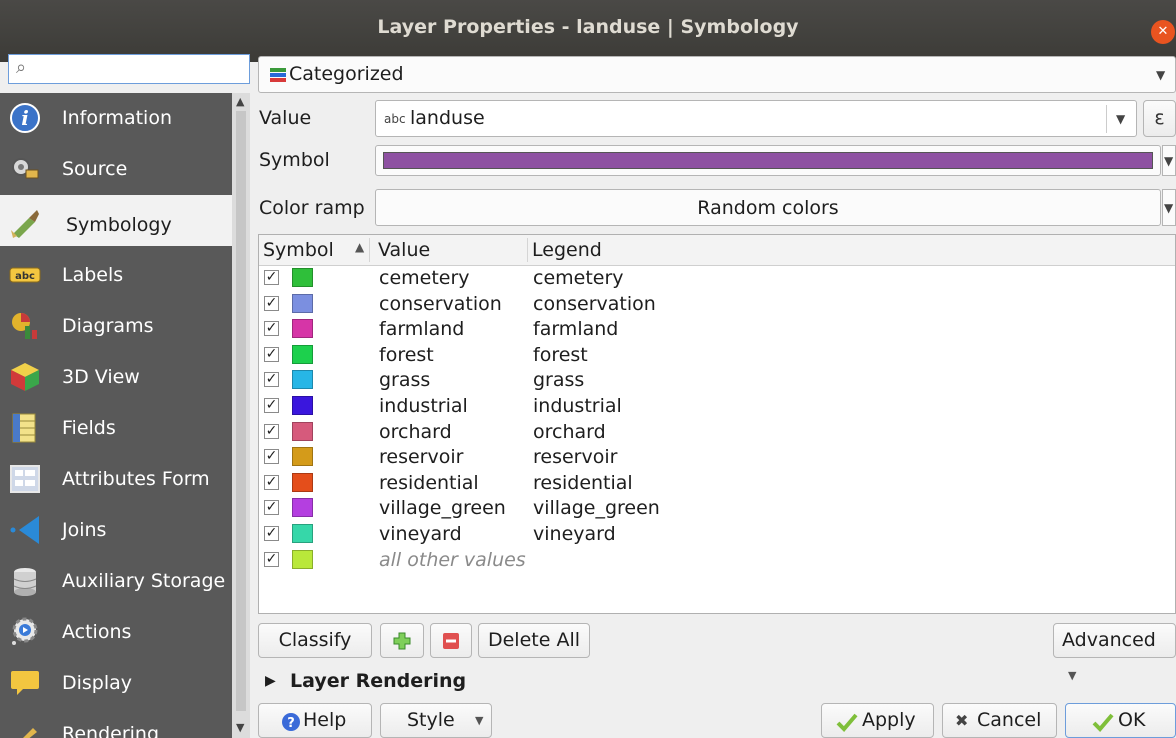 The width and height of the screenshot is (1176, 738). What do you see at coordinates (717, 458) in the screenshot?
I see `table-row: ✓ reservoir reservoir` at bounding box center [717, 458].